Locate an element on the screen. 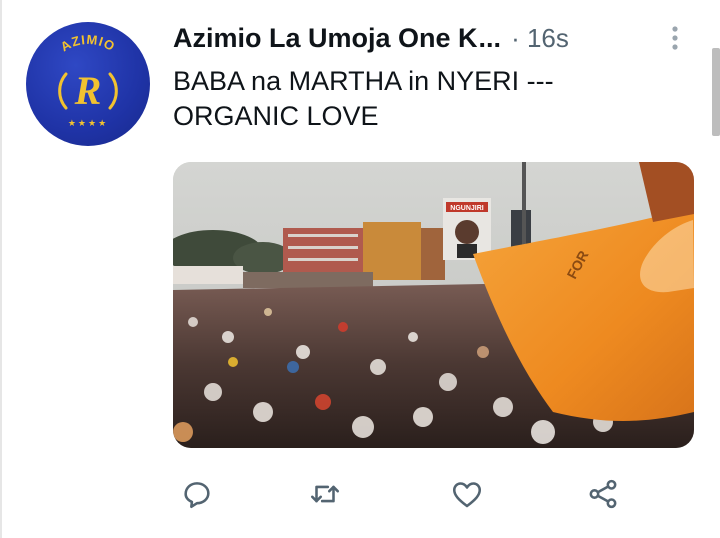 The image size is (720, 538). scrollbar-thumb is located at coordinates (716, 92).